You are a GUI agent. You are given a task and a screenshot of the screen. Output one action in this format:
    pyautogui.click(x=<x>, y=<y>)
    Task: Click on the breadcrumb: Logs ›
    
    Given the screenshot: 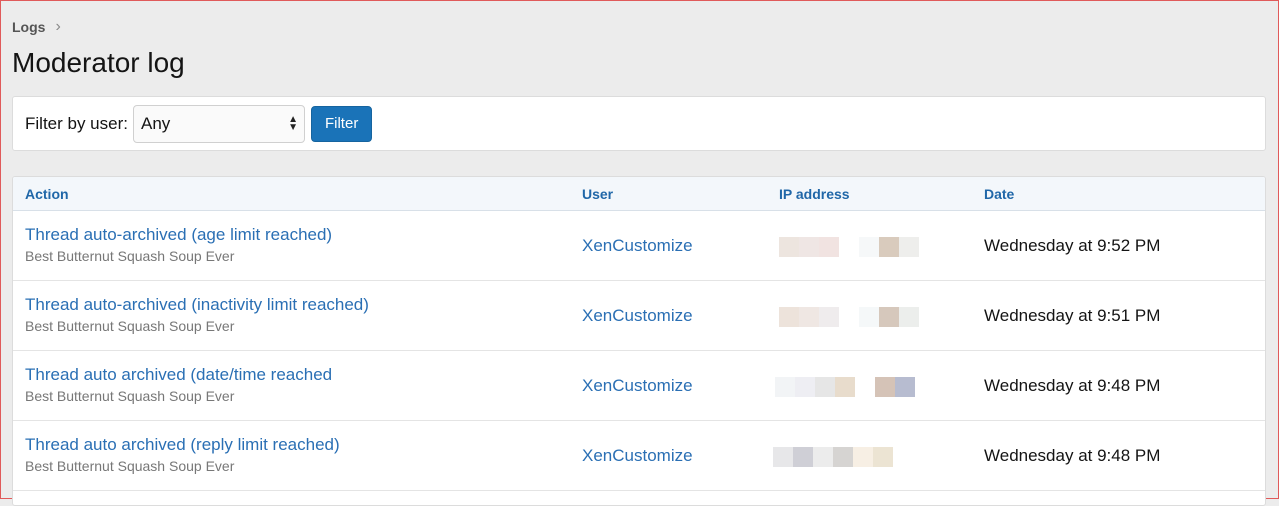 What is the action you would take?
    pyautogui.click(x=36, y=27)
    